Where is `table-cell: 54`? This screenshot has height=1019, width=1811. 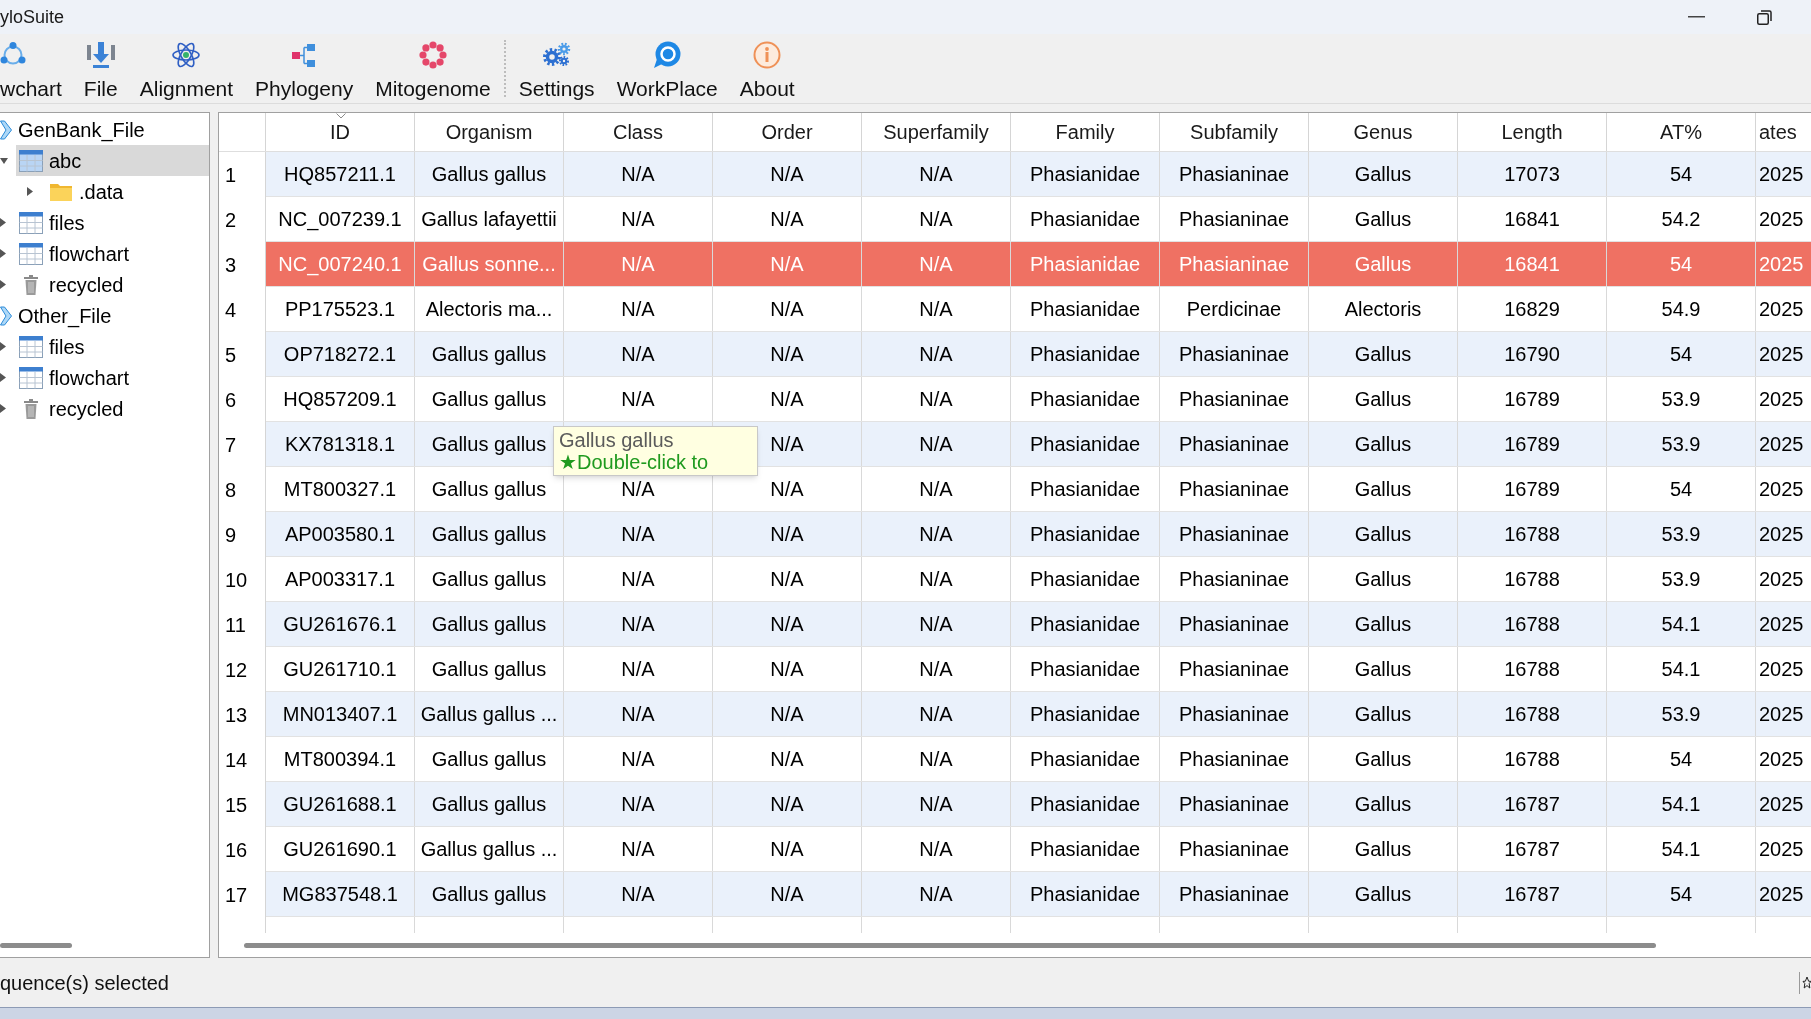
table-cell: 54 is located at coordinates (1681, 759).